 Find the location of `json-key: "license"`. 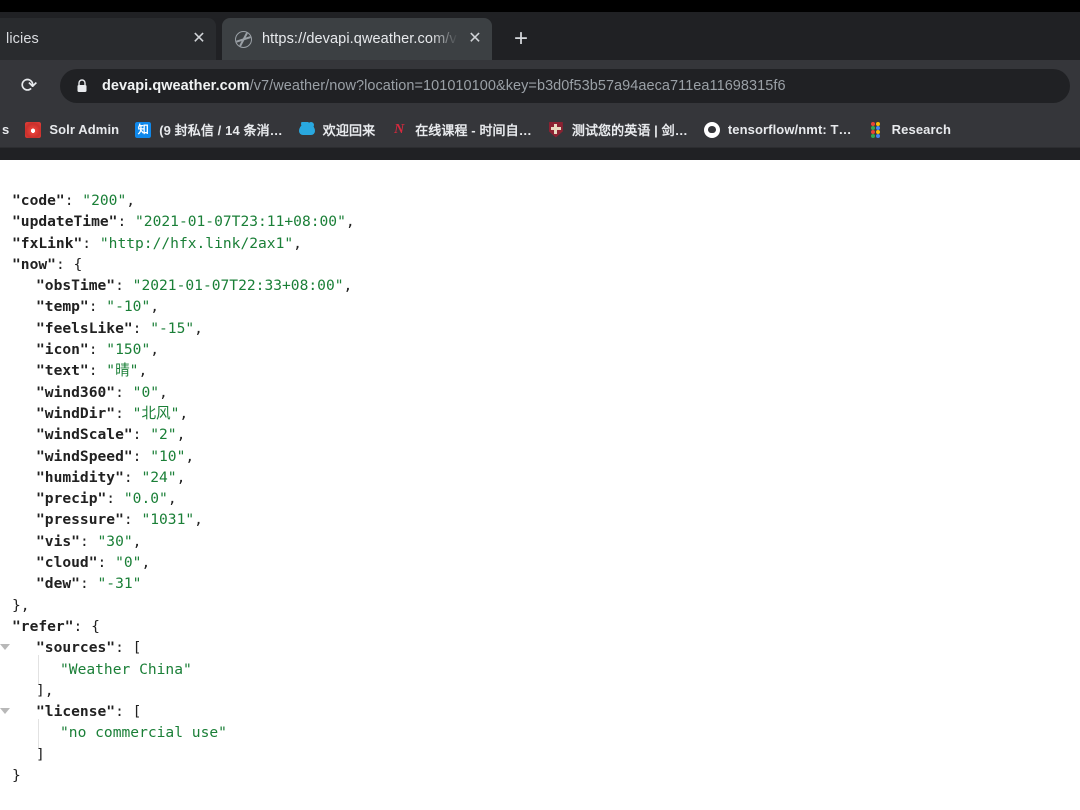

json-key: "license" is located at coordinates (76, 712).